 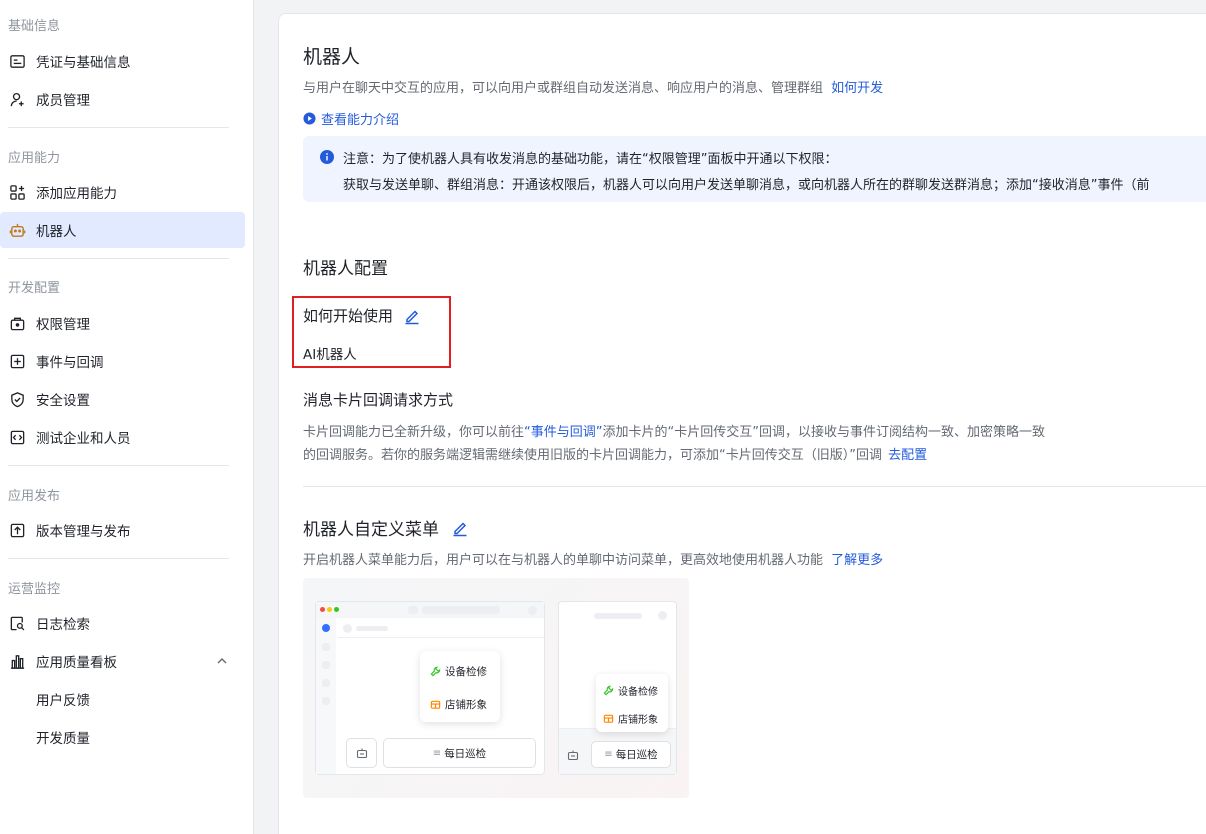 What do you see at coordinates (63, 101) in the screenshot?
I see `sidebar-item-label: 成员管理` at bounding box center [63, 101].